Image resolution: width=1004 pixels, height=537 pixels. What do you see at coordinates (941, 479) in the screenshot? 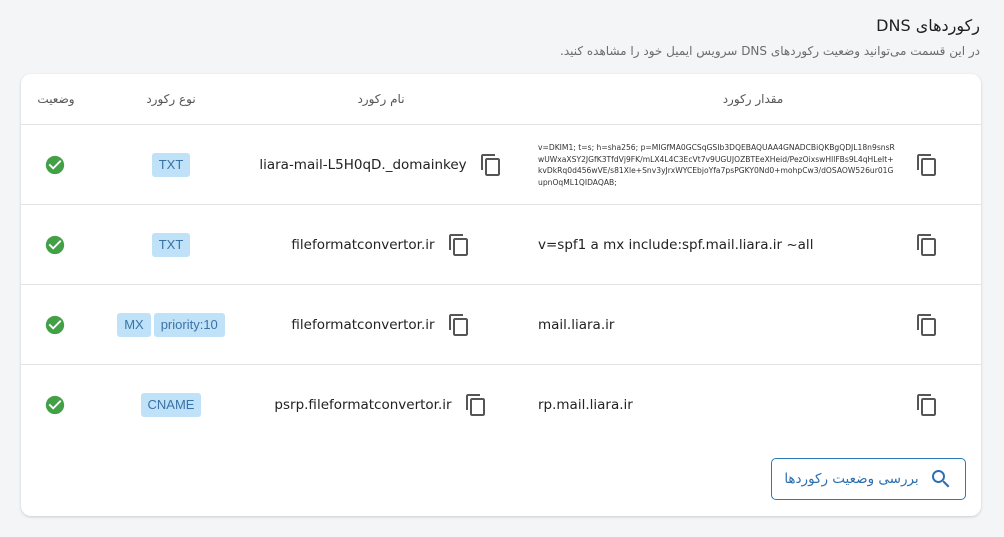
I see `search-icon` at bounding box center [941, 479].